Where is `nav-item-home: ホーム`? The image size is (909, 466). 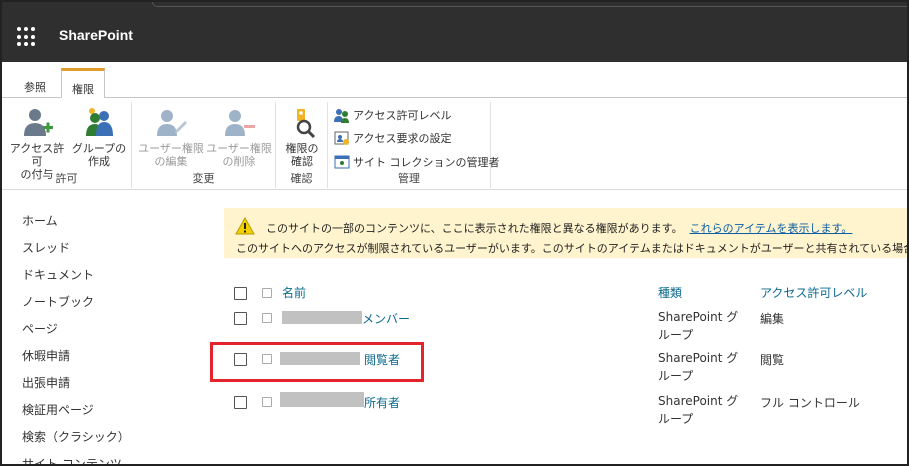 nav-item-home: ホーム is located at coordinates (112, 221).